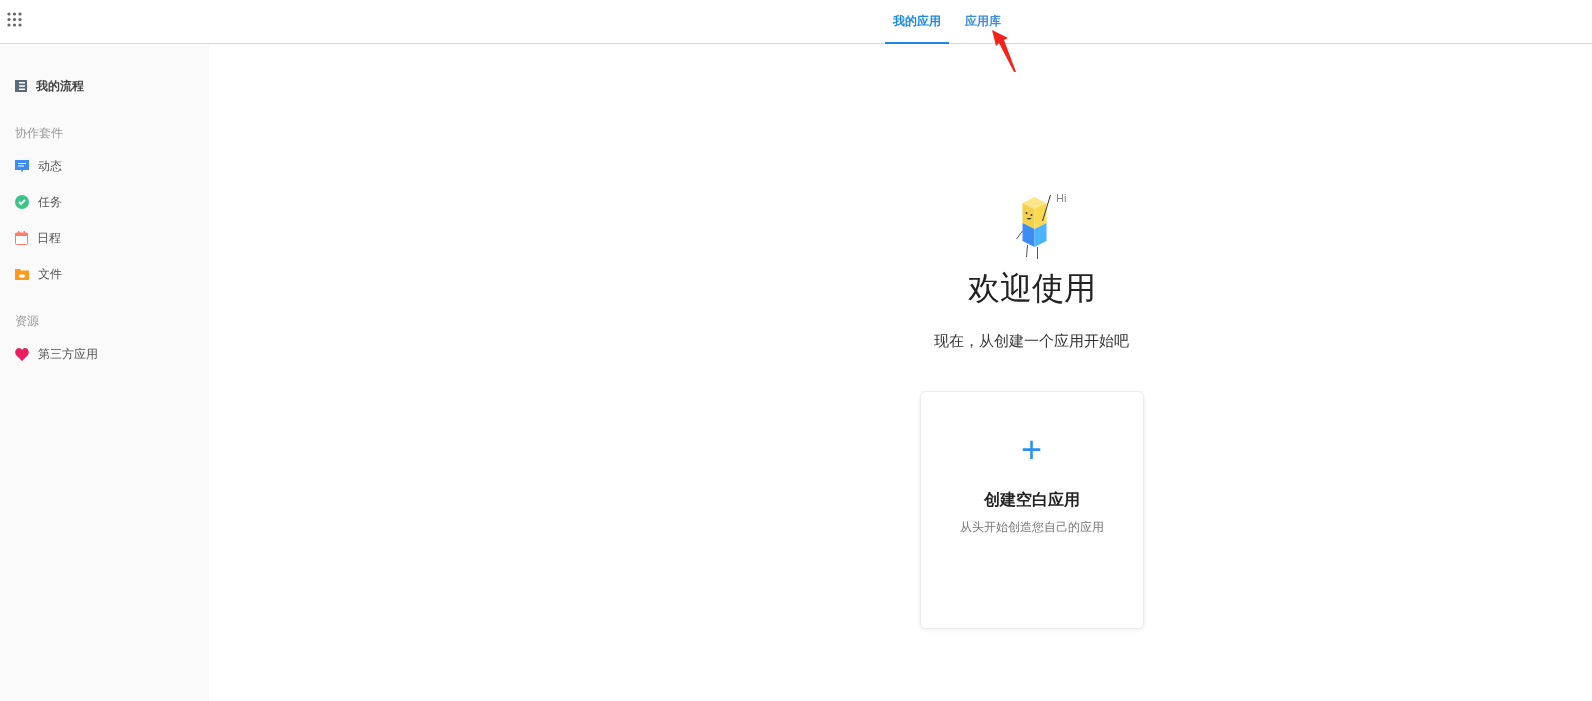  What do you see at coordinates (1031, 341) in the screenshot?
I see `welcome-subtitle: 现在，从创建一个应用开始吧` at bounding box center [1031, 341].